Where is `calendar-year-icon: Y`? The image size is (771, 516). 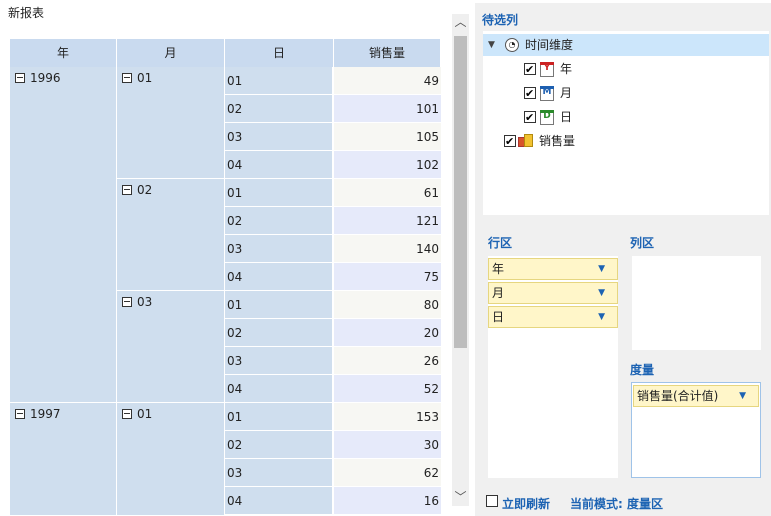
calendar-year-icon: Y is located at coordinates (547, 69).